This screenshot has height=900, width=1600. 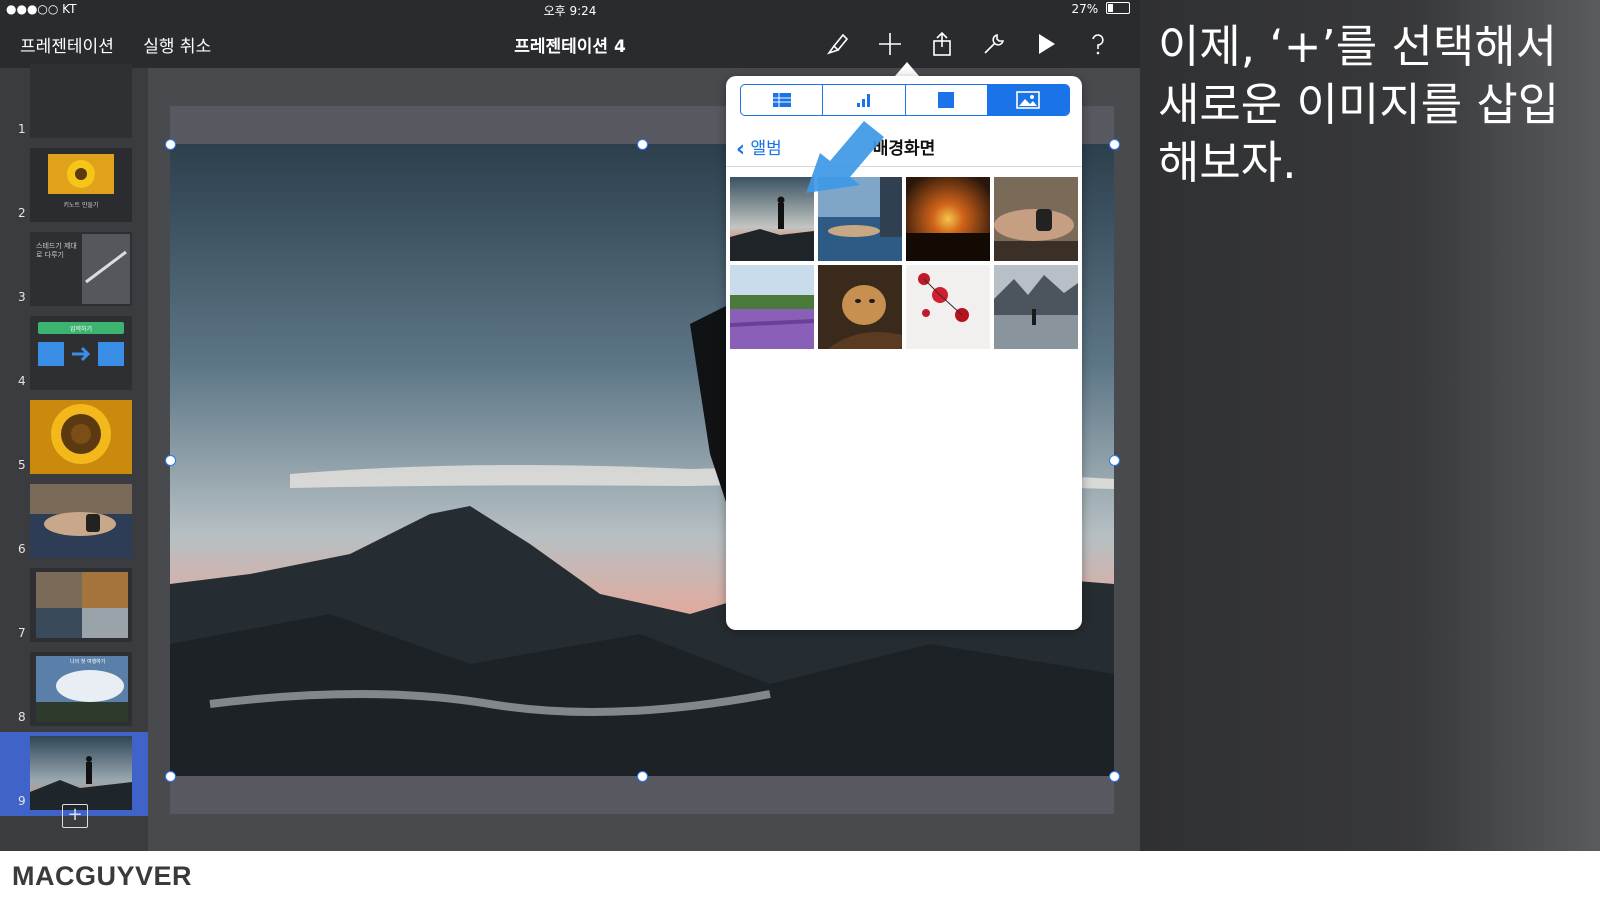 I want to click on toolbar-right, so click(x=968, y=44).